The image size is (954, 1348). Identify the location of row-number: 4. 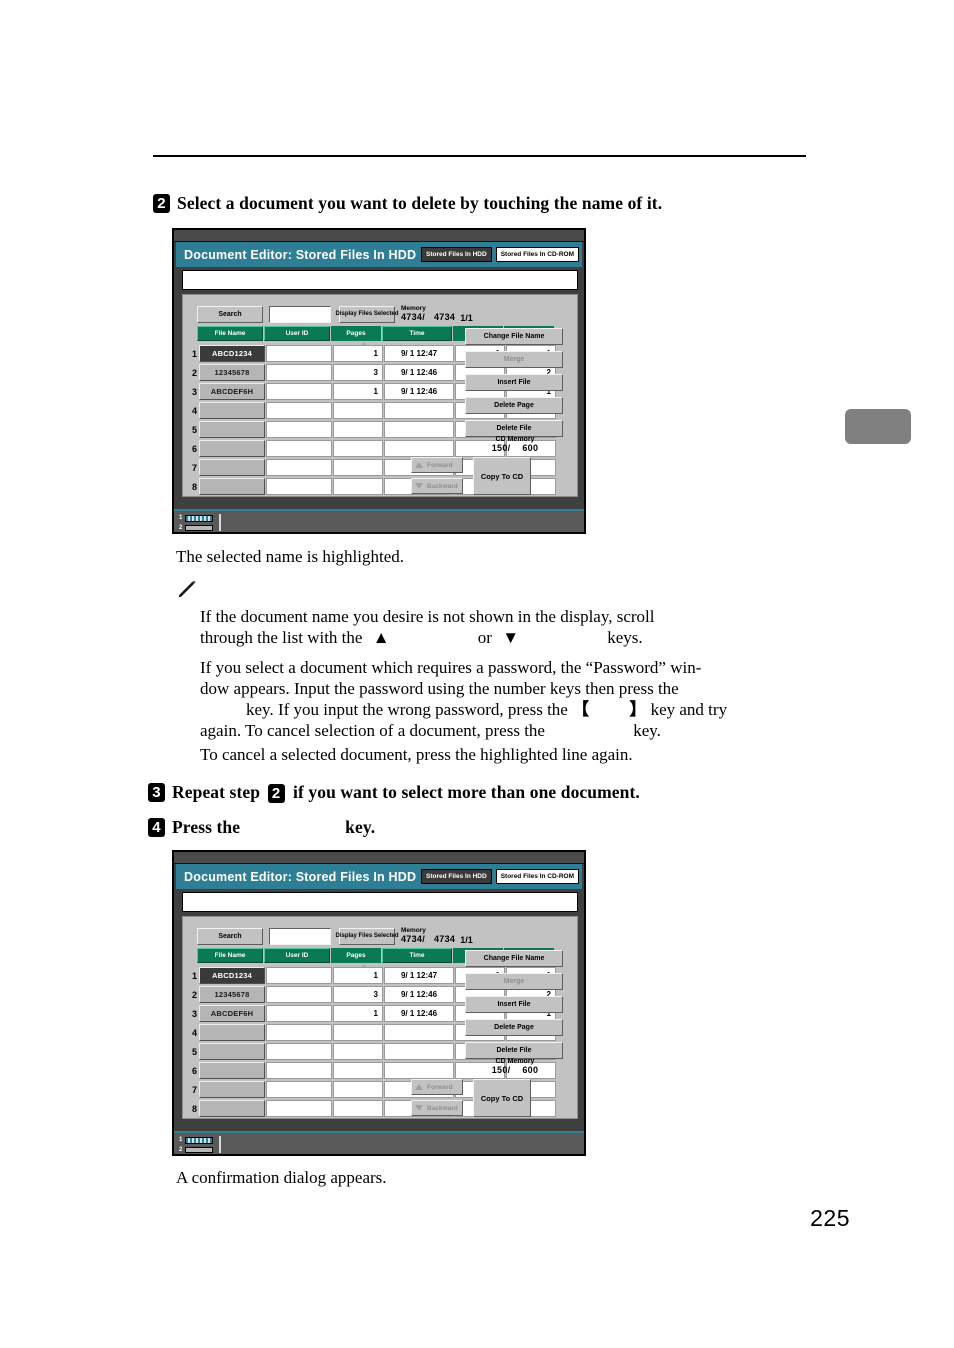
(194, 1032).